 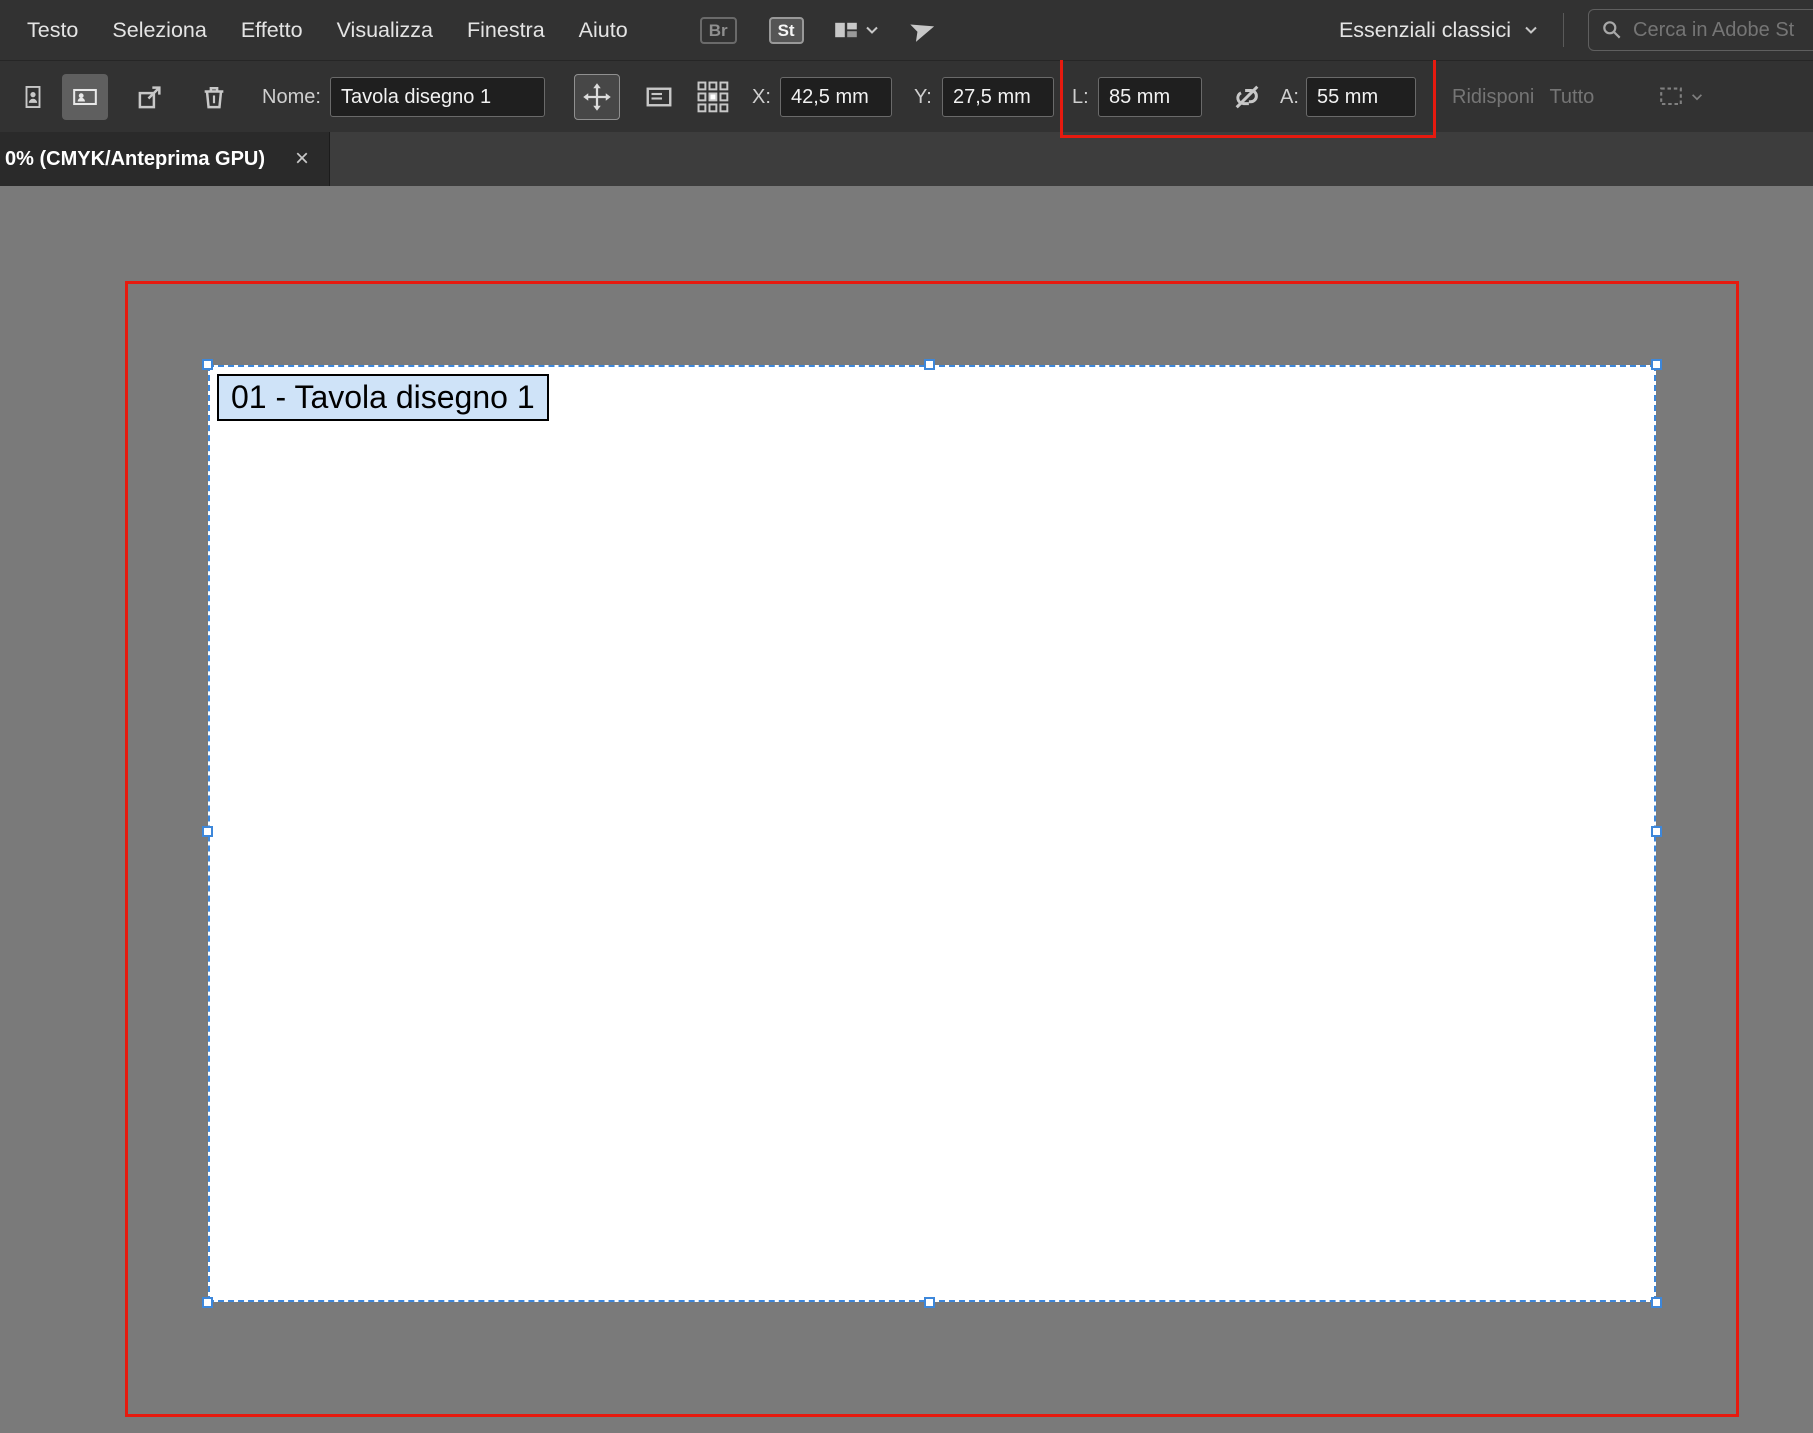 I want to click on y-position-input, so click(x=998, y=97).